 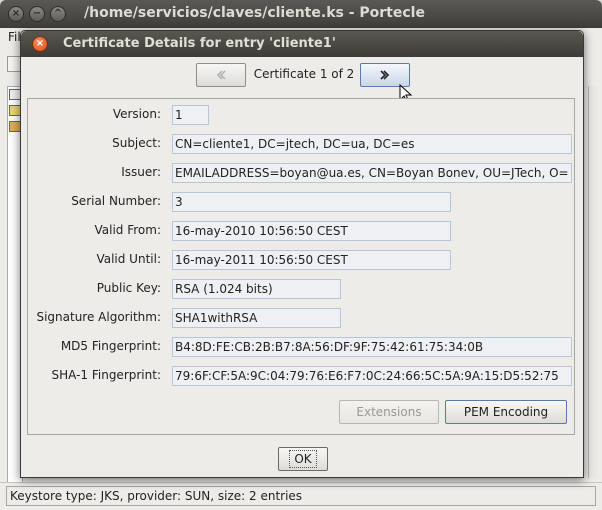 What do you see at coordinates (190, 115) in the screenshot?
I see `version-value: 1` at bounding box center [190, 115].